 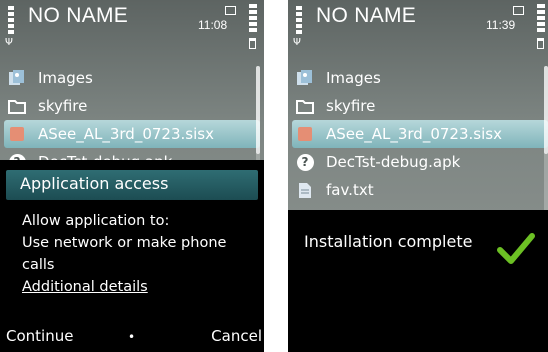 I want to click on help-icon: ?, so click(x=305, y=162).